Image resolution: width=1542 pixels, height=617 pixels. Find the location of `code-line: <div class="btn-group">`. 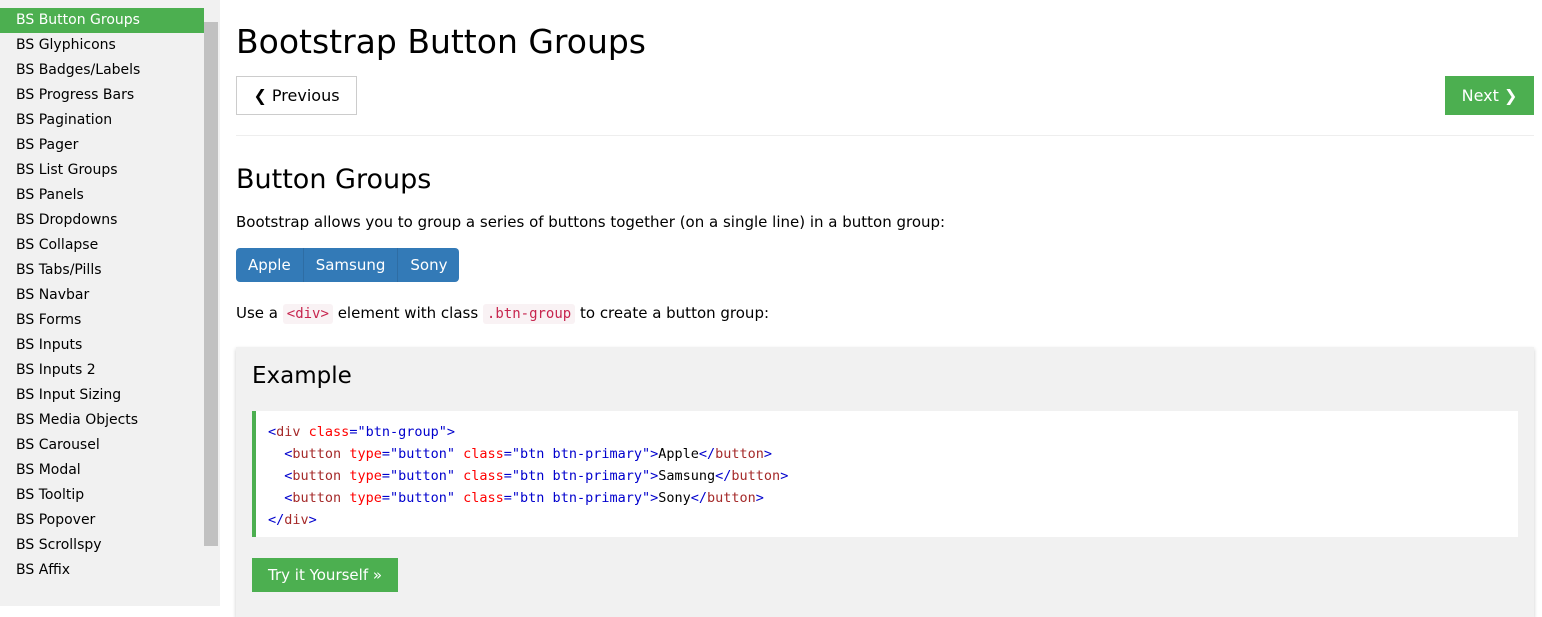

code-line: <div class="btn-group"> is located at coordinates (887, 432).